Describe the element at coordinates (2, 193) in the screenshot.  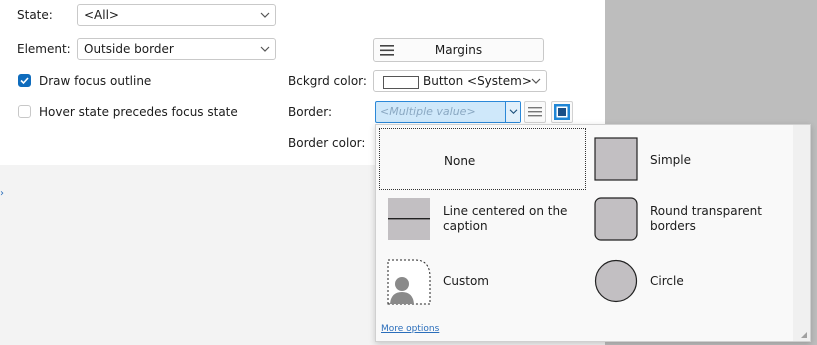
I see `edge-marker-icon: ›` at that location.